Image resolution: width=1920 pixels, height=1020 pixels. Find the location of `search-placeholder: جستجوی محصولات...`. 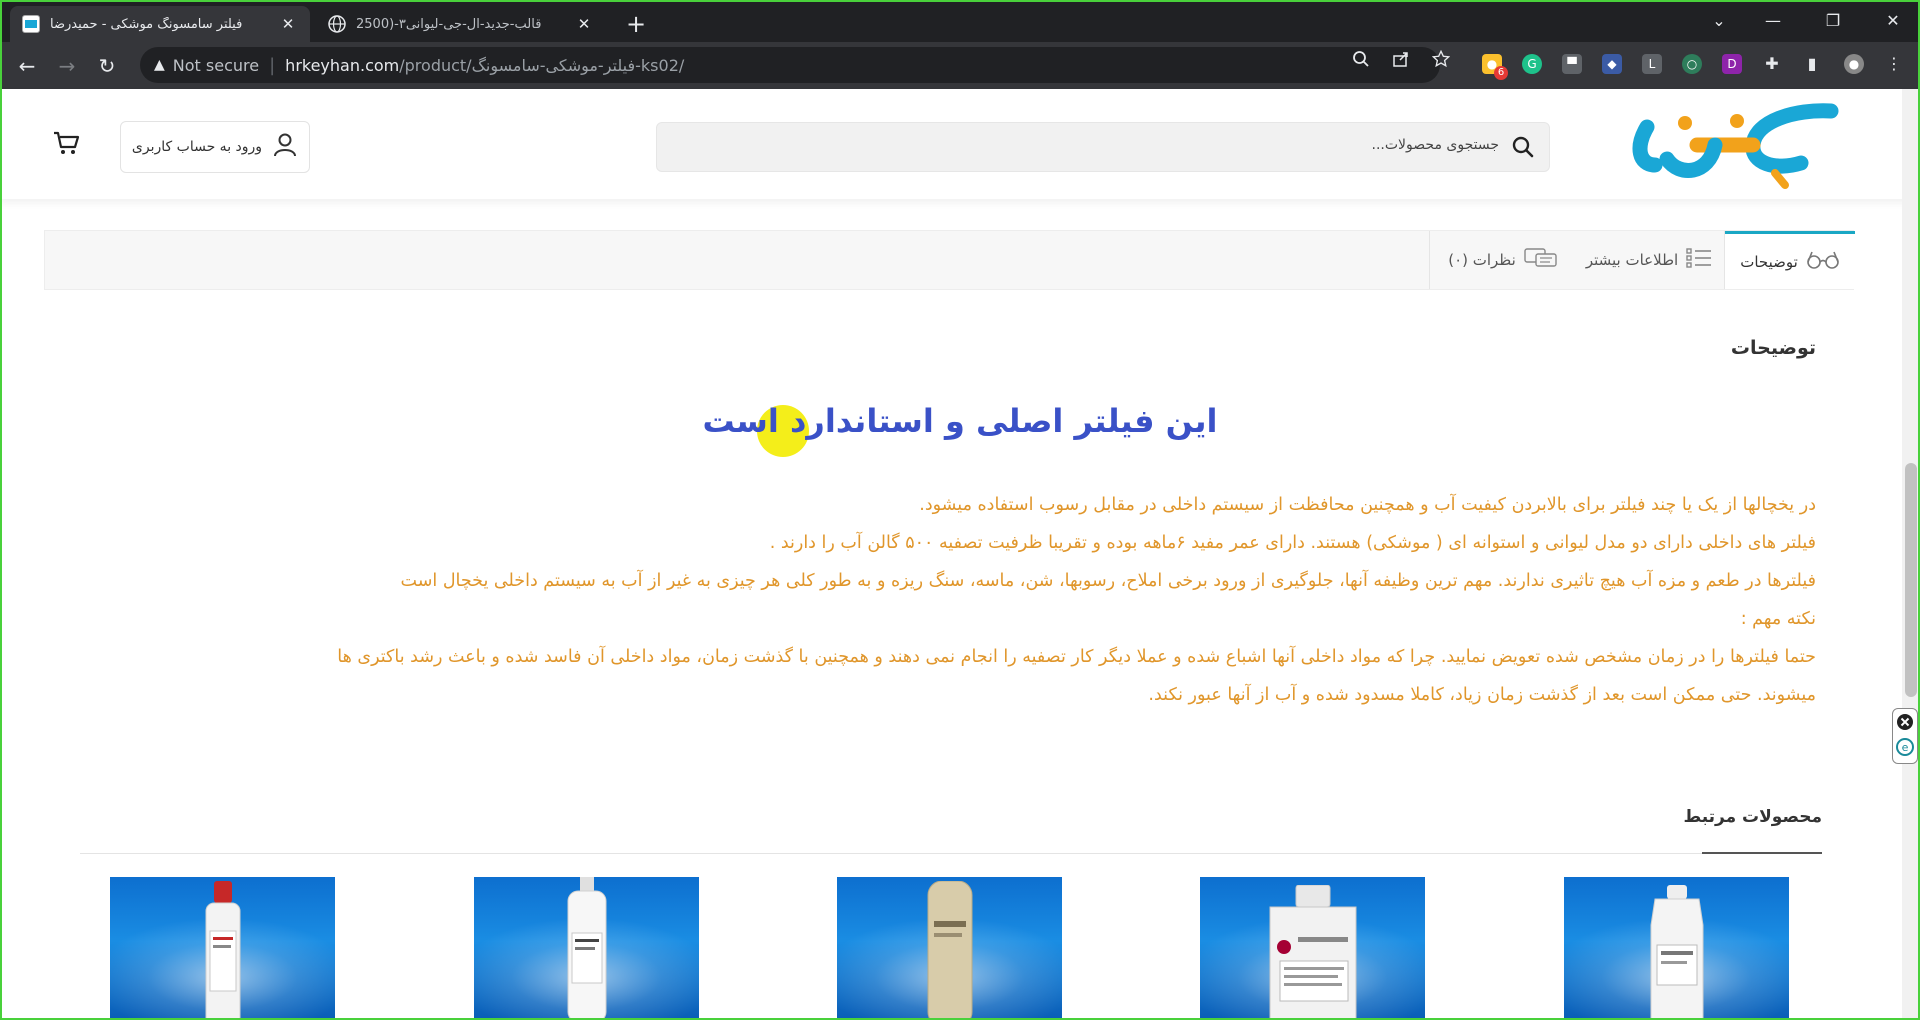

search-placeholder: جستجوی محصولات... is located at coordinates (1435, 145).